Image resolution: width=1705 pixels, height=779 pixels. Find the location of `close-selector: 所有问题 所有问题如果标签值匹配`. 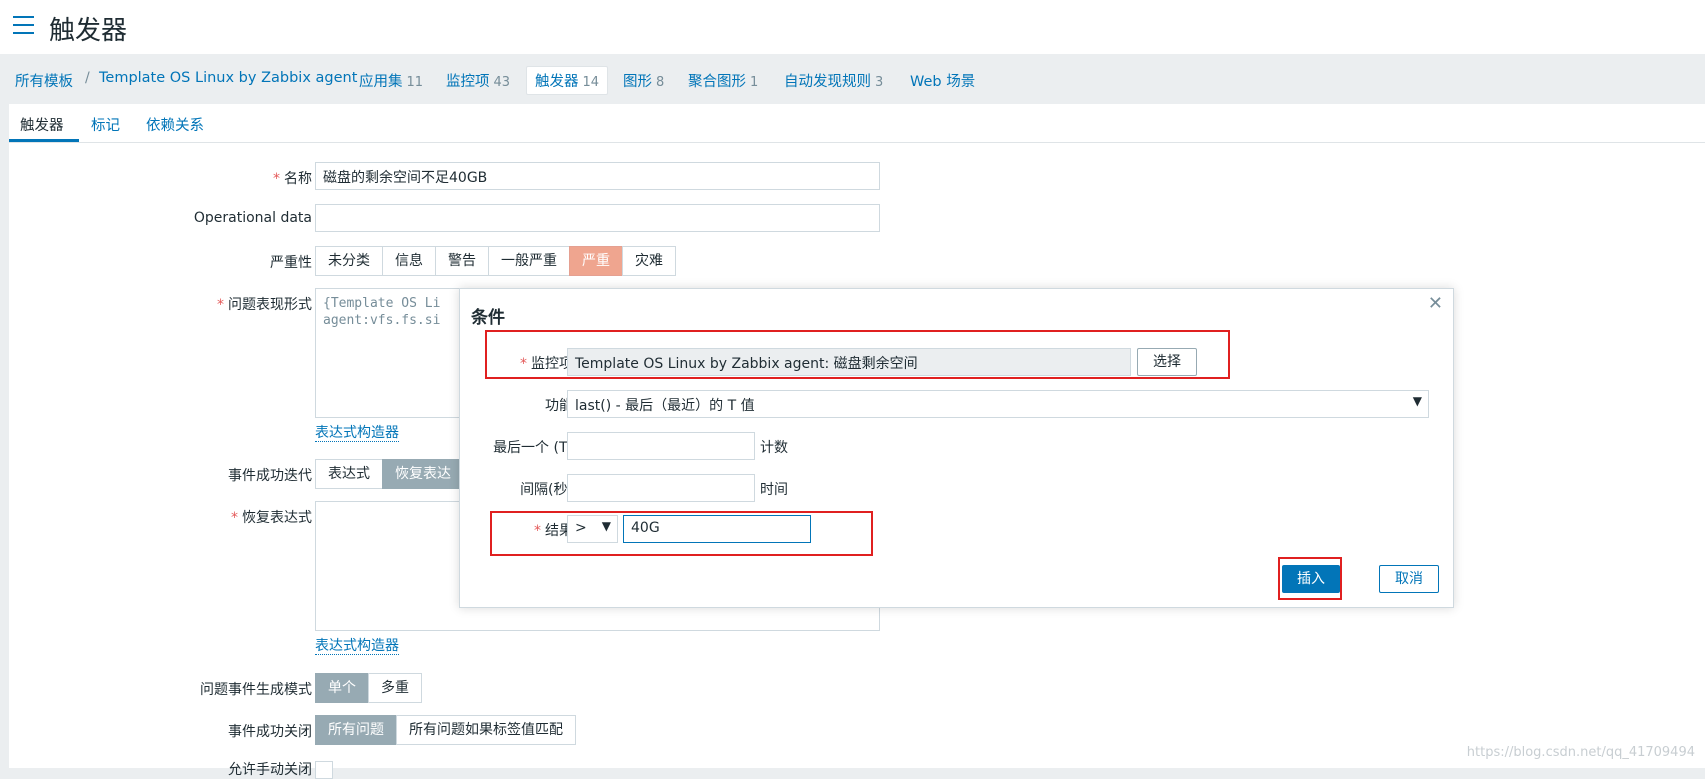

close-selector: 所有问题 所有问题如果标签值匹配 is located at coordinates (445, 730).